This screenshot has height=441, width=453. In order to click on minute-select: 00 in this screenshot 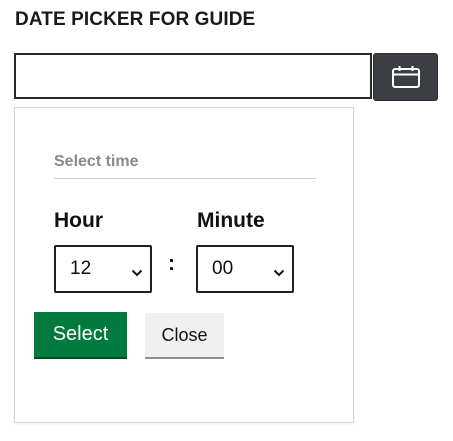, I will do `click(245, 269)`.